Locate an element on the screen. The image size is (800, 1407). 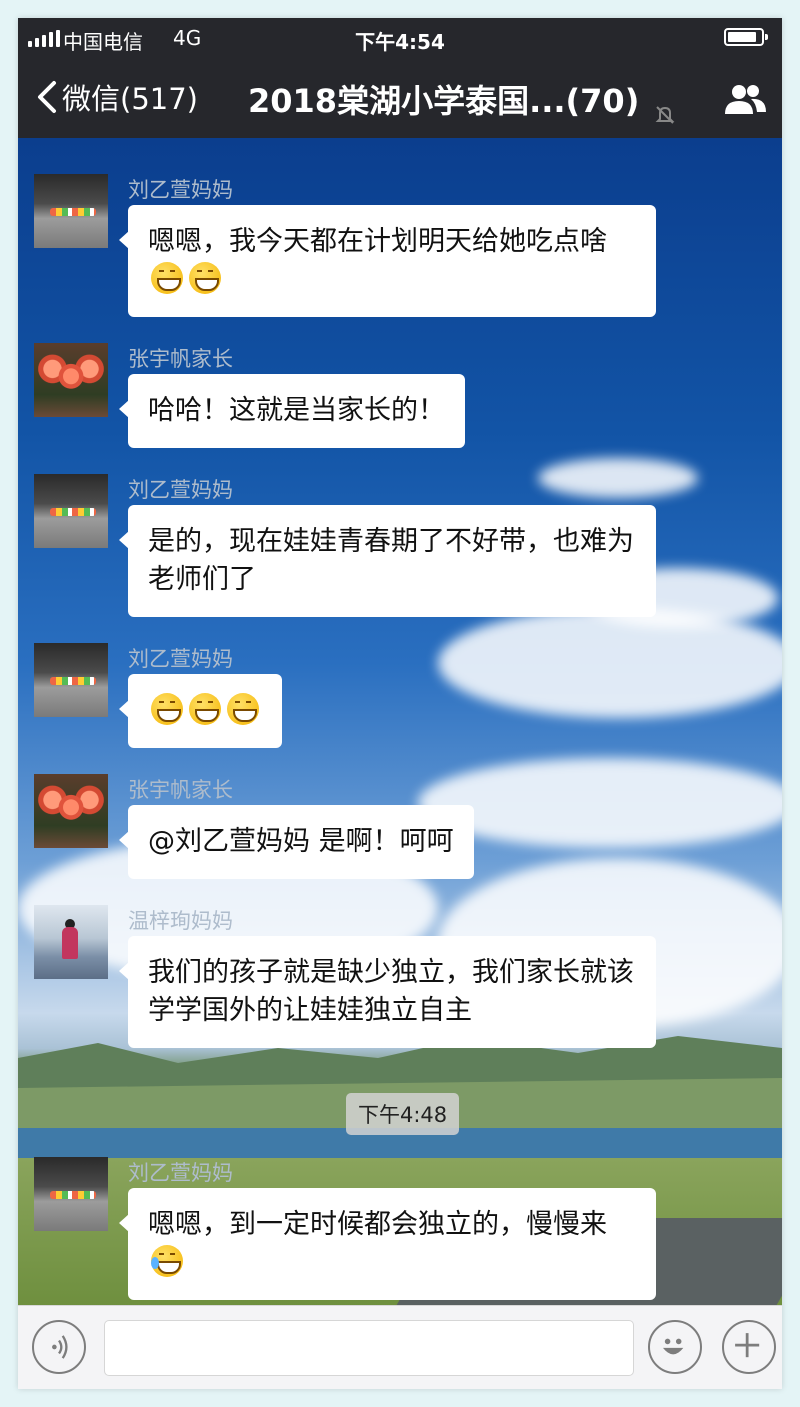
message-input is located at coordinates (369, 1348).